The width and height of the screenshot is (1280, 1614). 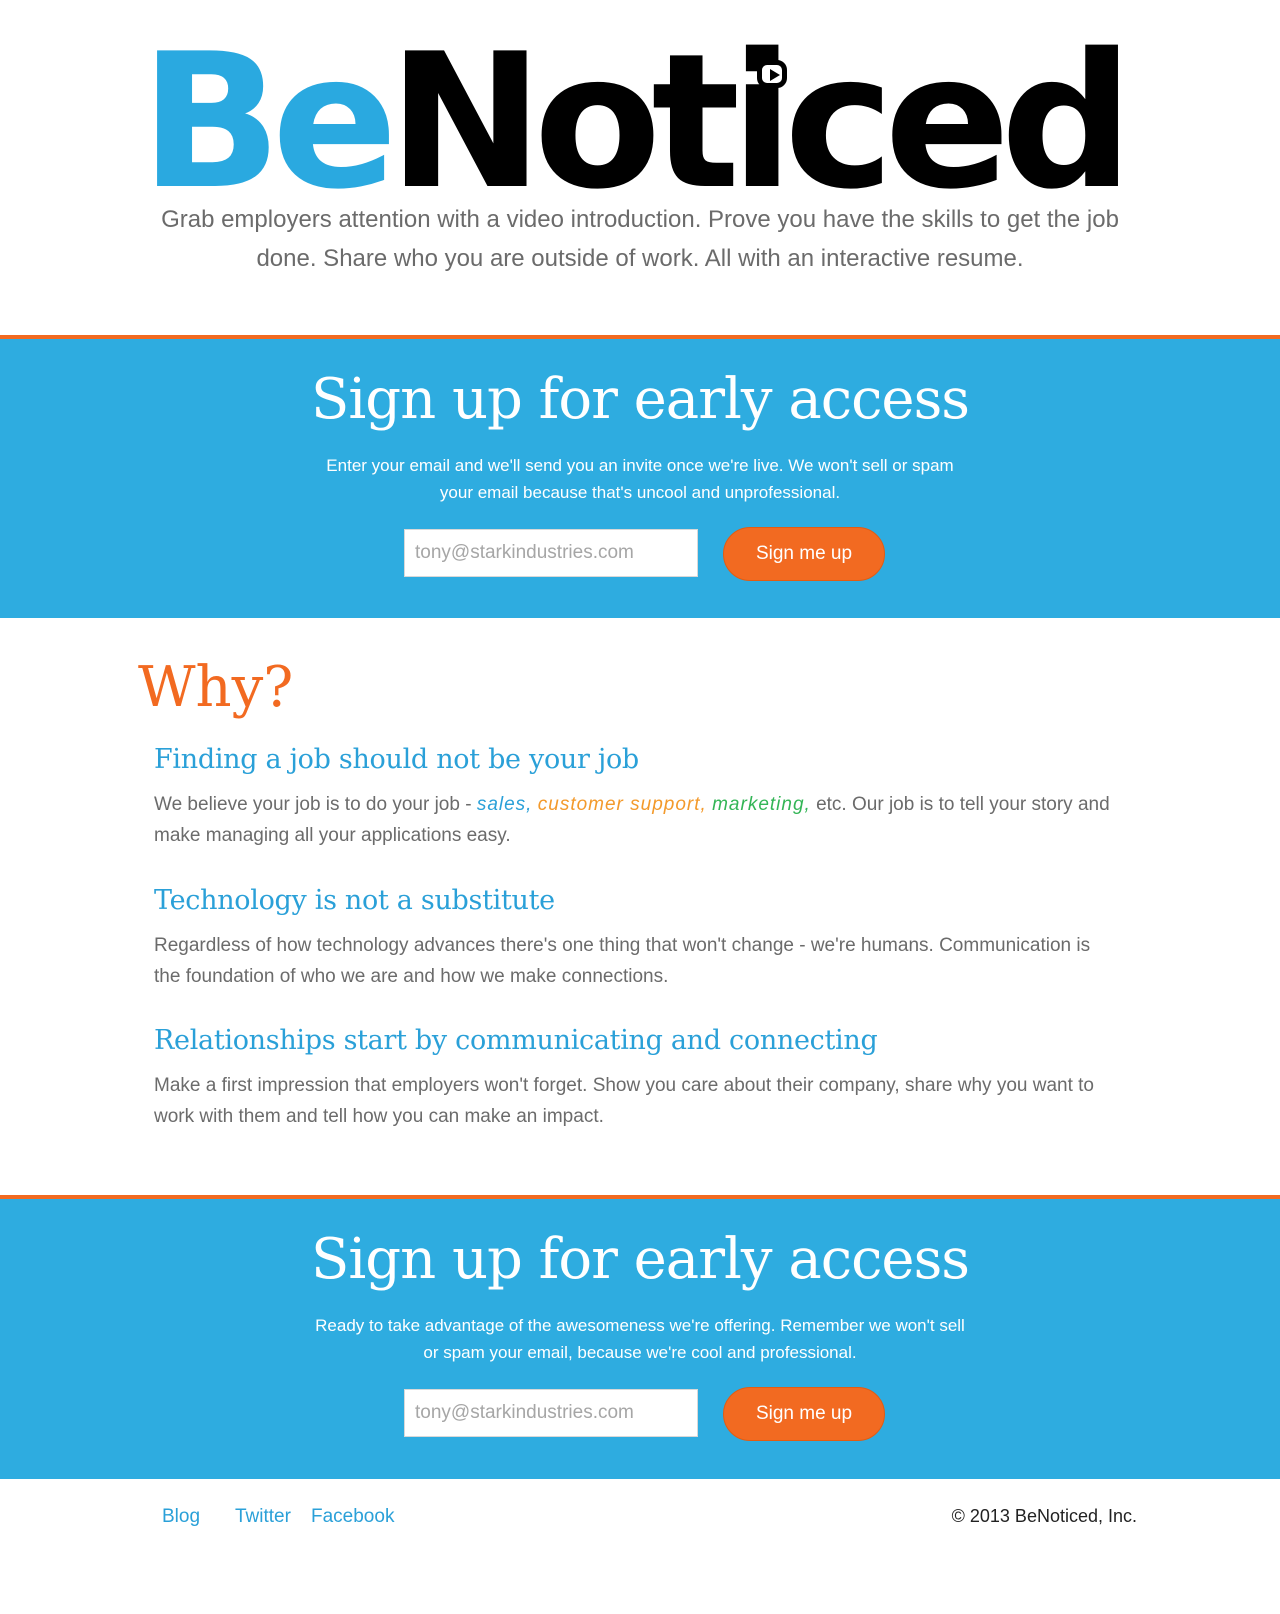 What do you see at coordinates (772, 74) in the screenshot?
I see `play-icon` at bounding box center [772, 74].